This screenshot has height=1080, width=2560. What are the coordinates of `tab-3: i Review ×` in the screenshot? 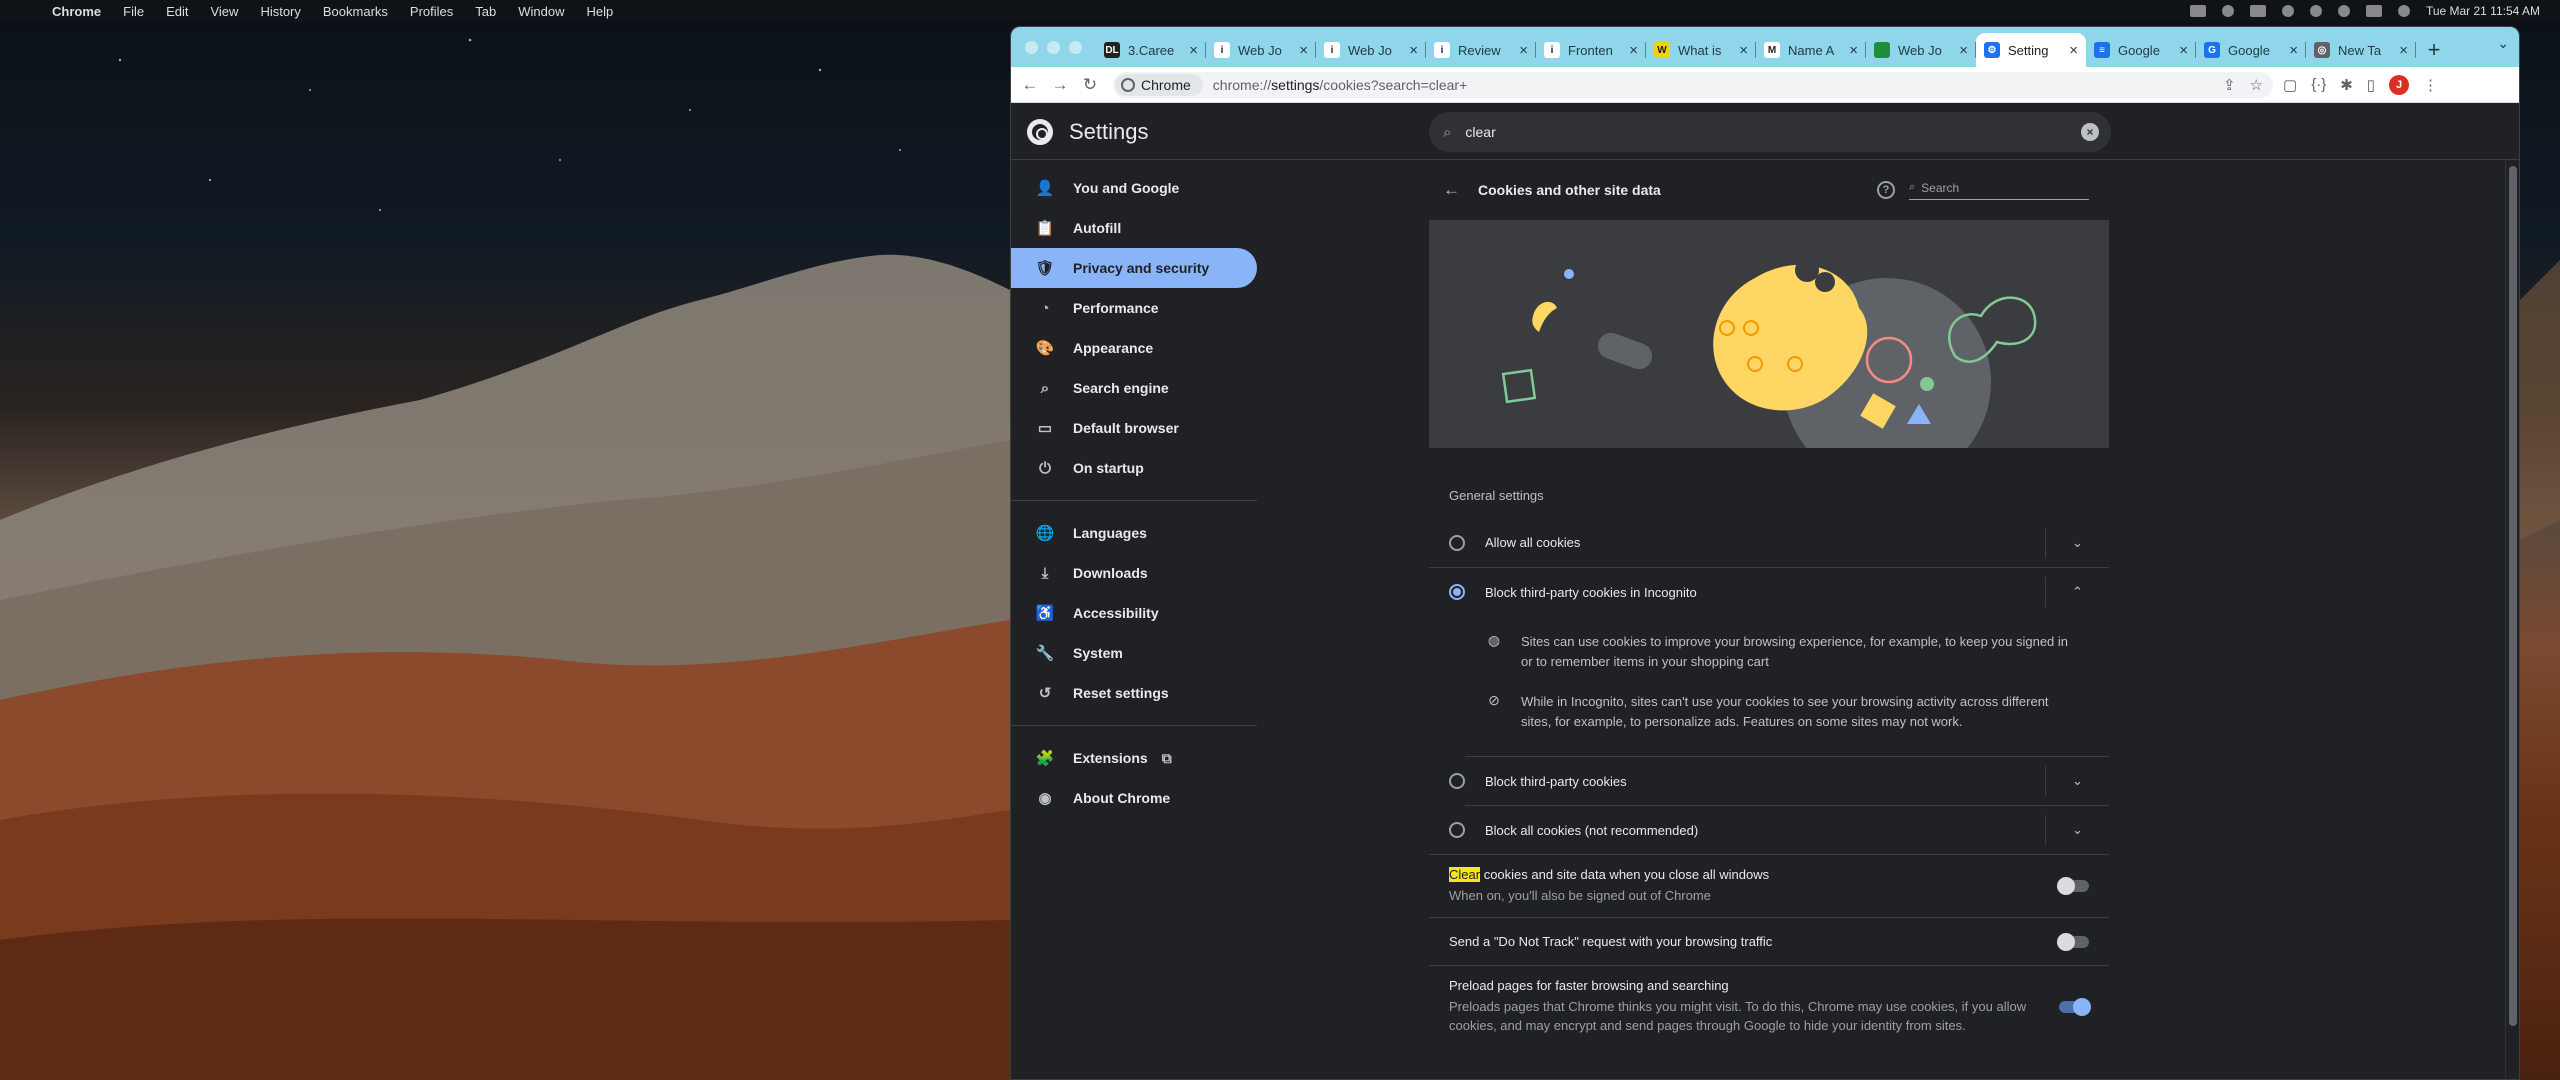 It's located at (1481, 50).